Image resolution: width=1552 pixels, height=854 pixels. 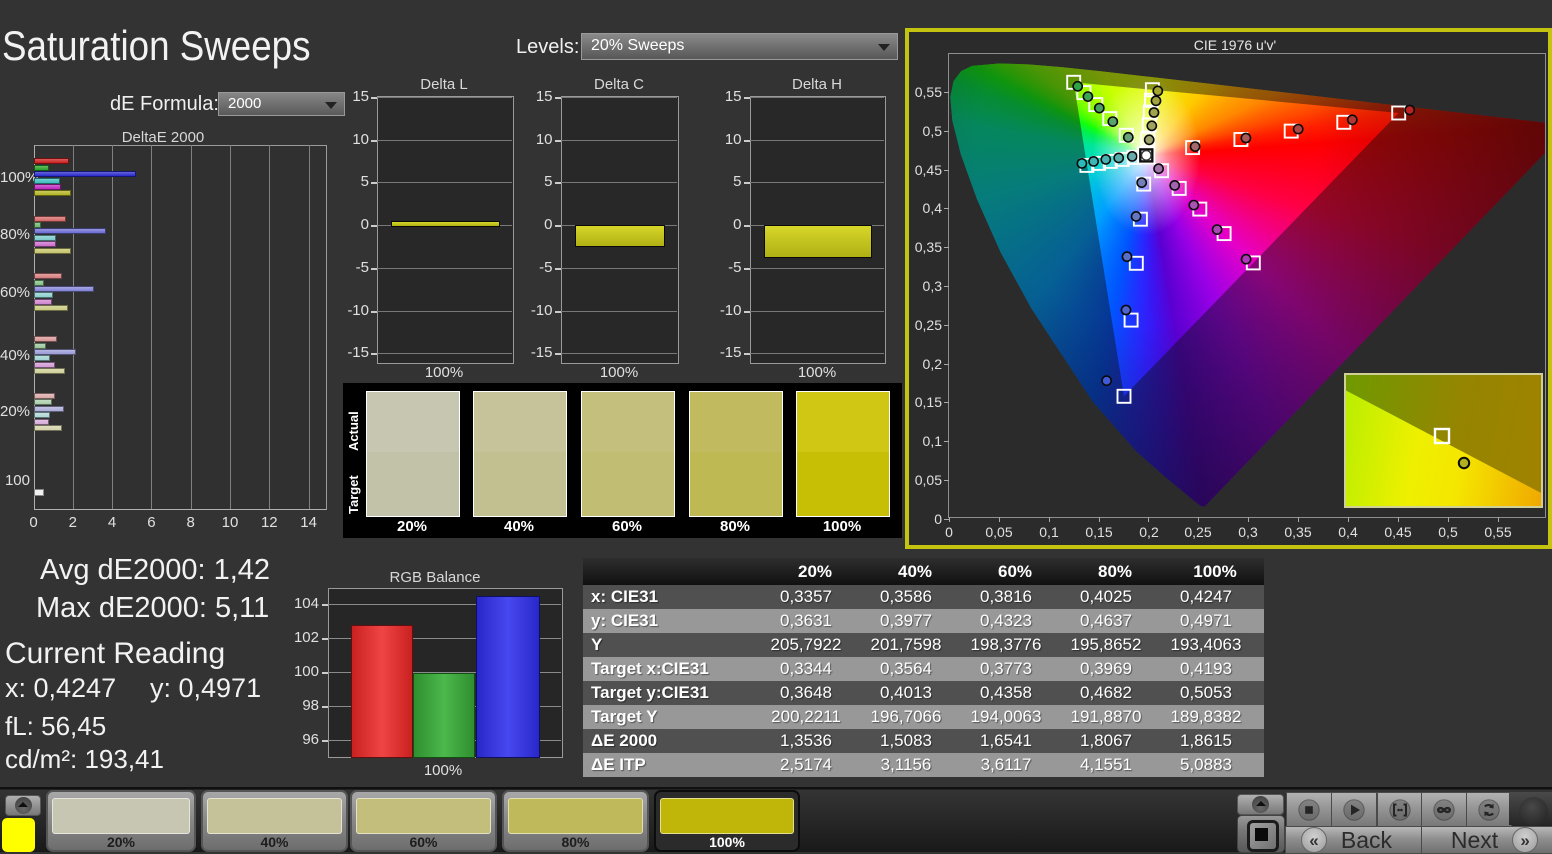 What do you see at coordinates (353, 431) in the screenshot?
I see `svg-text: Actual` at bounding box center [353, 431].